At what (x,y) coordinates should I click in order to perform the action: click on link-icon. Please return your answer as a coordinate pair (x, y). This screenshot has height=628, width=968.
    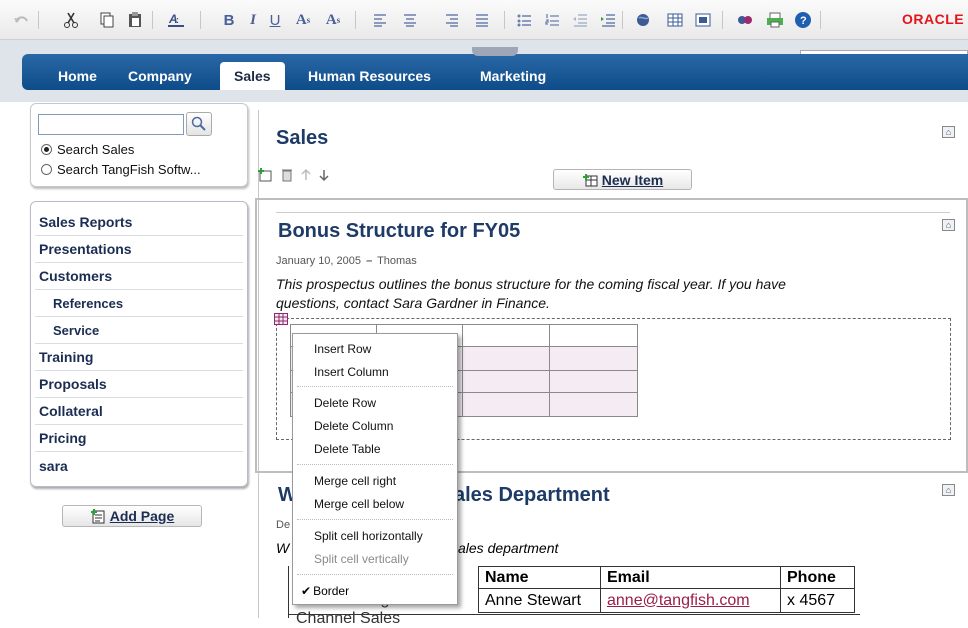
    Looking at the image, I should click on (644, 20).